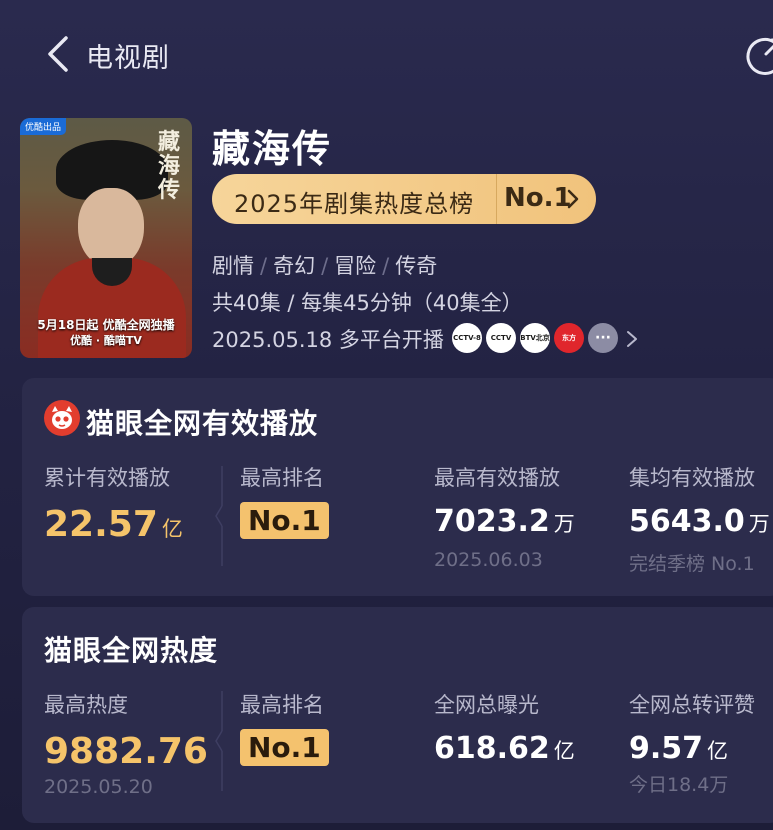  I want to click on share-icon, so click(758, 55).